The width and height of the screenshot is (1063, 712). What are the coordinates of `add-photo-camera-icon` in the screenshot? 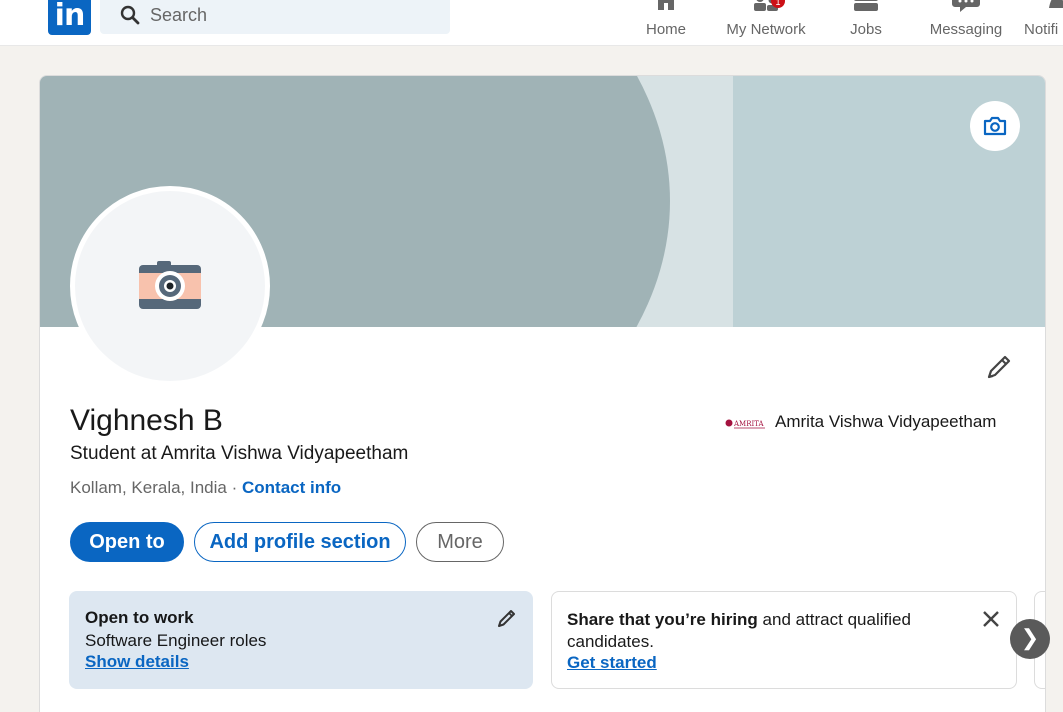 It's located at (170, 285).